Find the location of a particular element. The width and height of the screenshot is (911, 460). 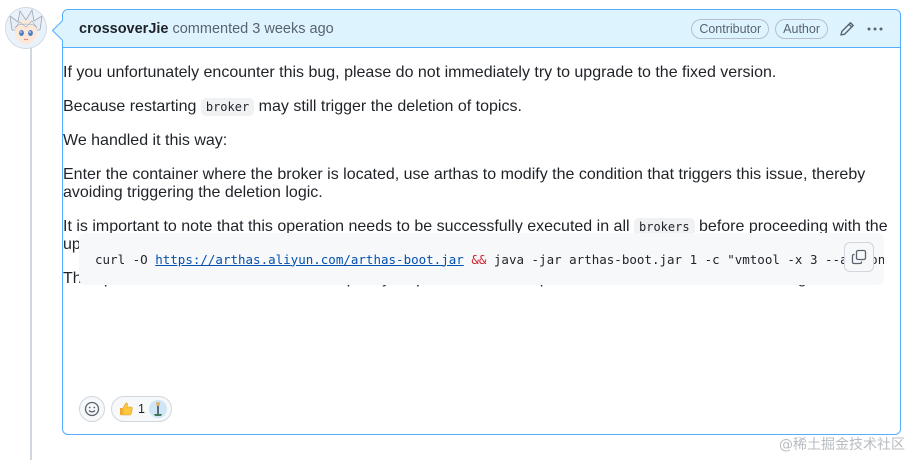

thumbs-up-icon is located at coordinates (126, 409).